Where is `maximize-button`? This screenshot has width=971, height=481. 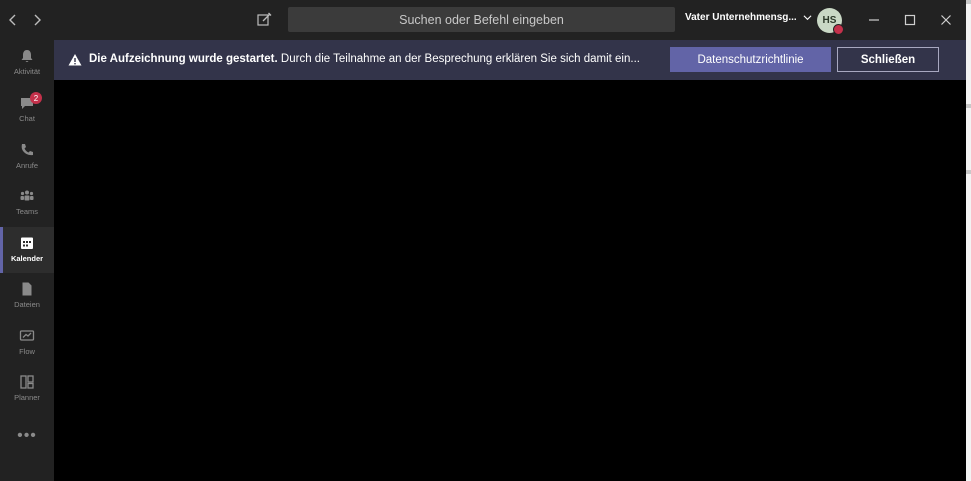 maximize-button is located at coordinates (910, 20).